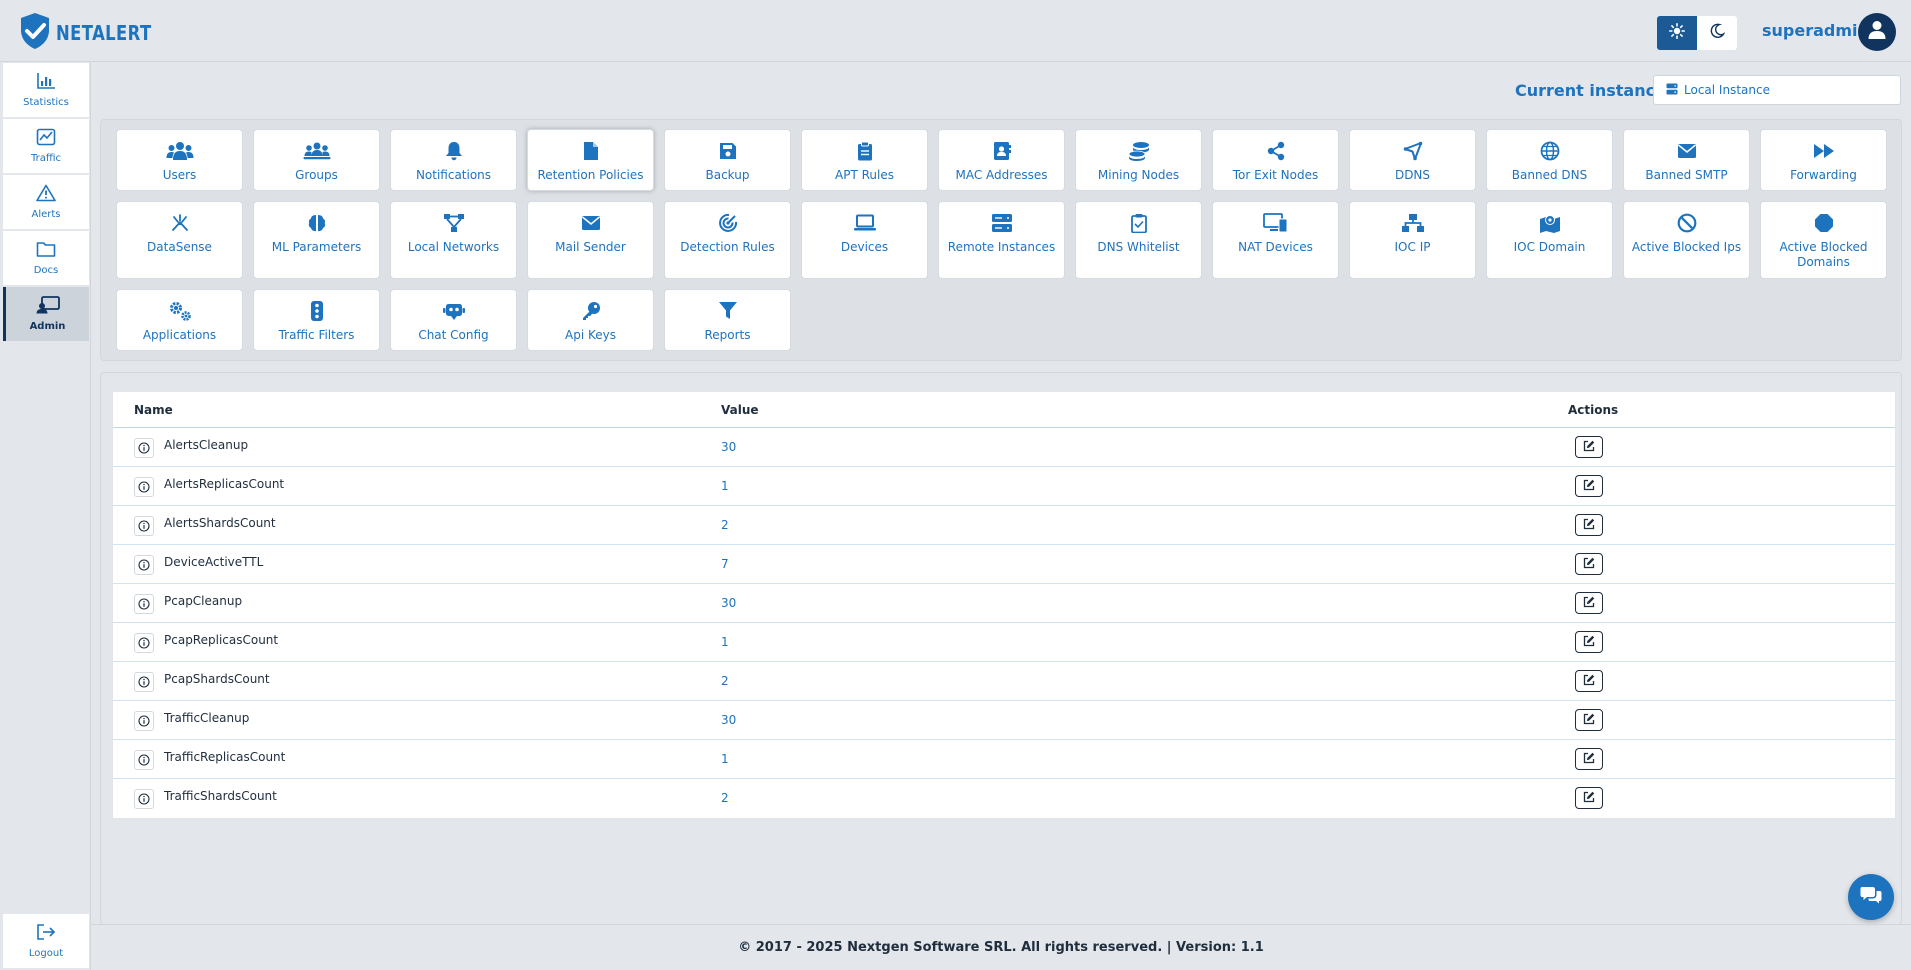 The image size is (1911, 970). I want to click on tile-datasense: DataSense, so click(179, 240).